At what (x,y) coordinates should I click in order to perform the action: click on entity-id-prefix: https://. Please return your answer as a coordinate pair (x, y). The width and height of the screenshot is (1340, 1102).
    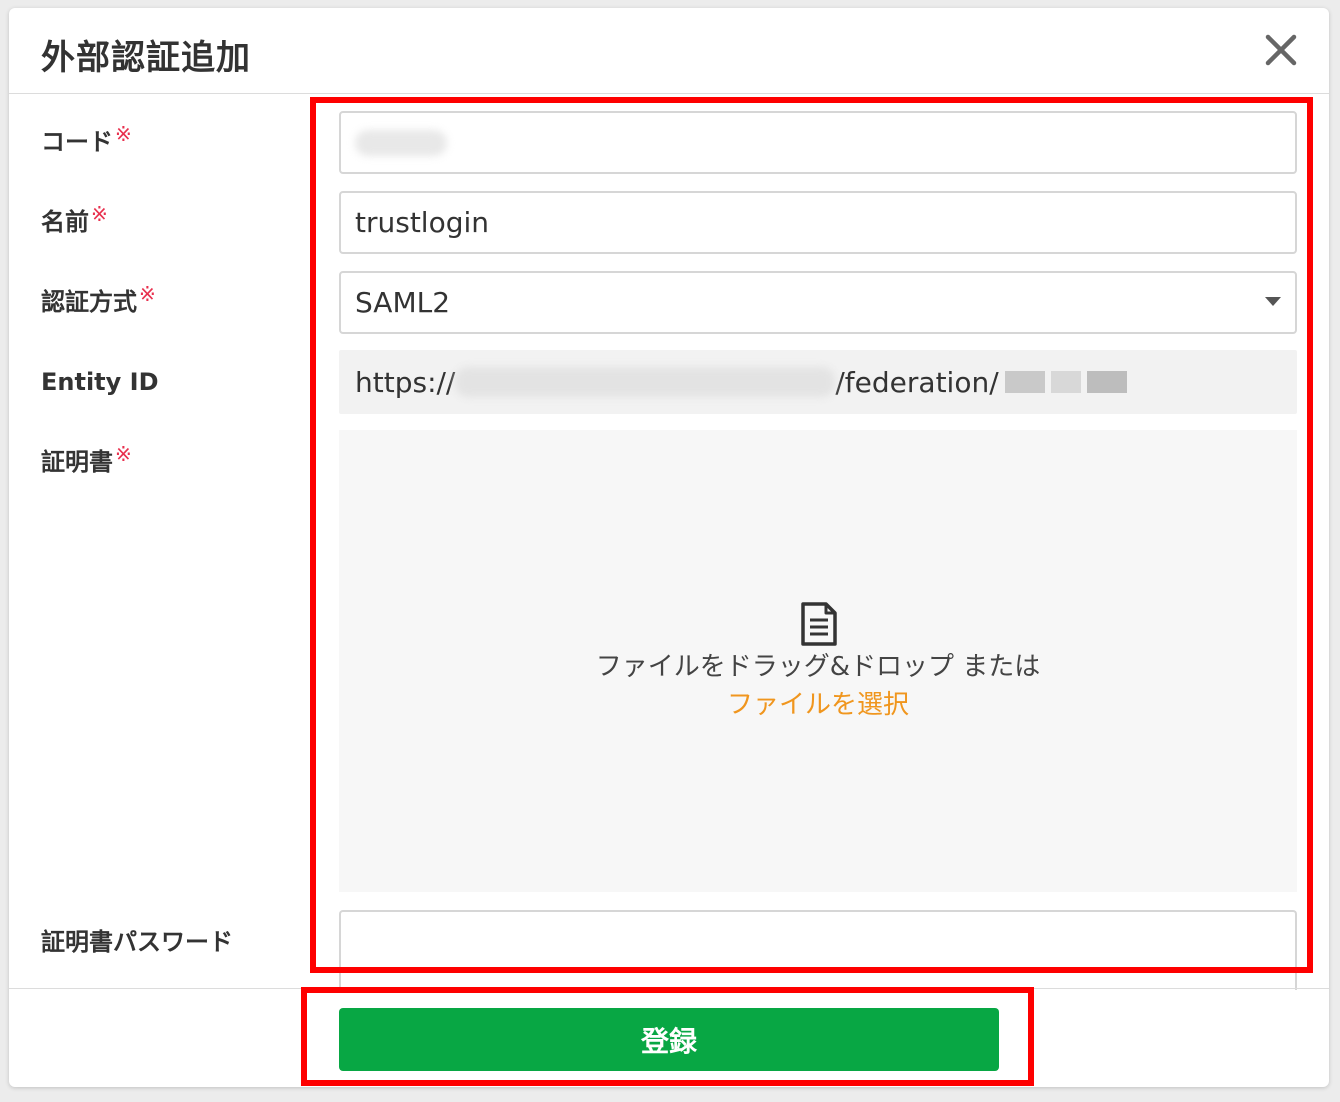
    Looking at the image, I should click on (405, 382).